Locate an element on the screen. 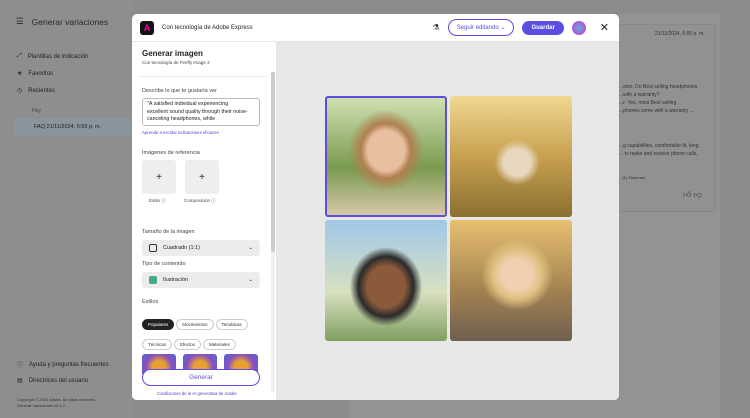  panel-title: Generar imagen is located at coordinates (172, 53).